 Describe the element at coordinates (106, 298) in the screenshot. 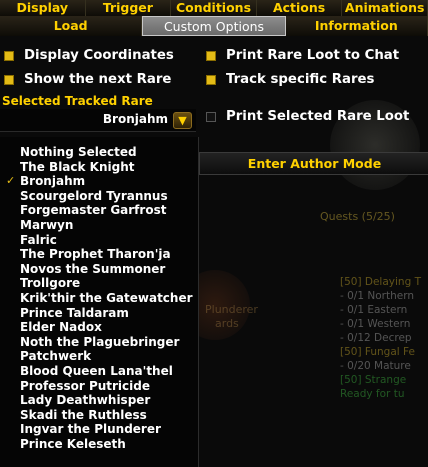

I see `list-item: Krik'thir the Gatewatcher` at that location.